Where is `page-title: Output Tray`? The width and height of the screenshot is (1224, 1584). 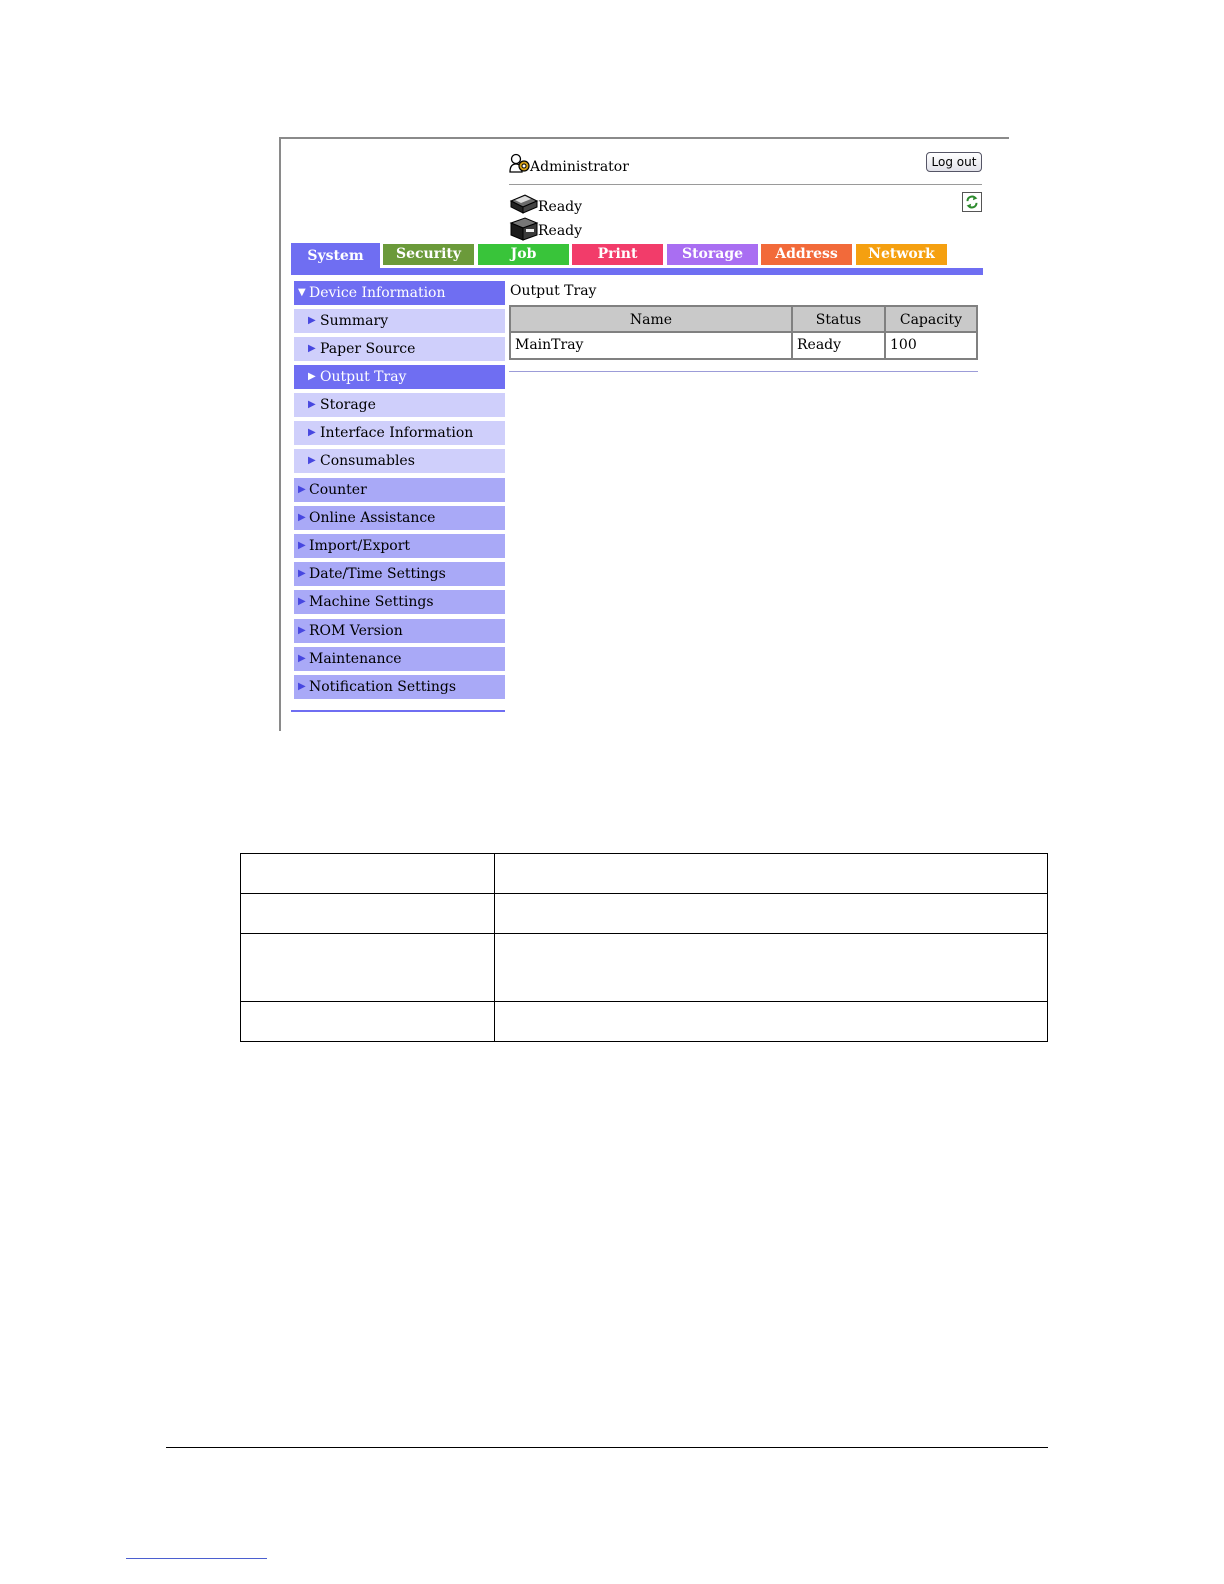 page-title: Output Tray is located at coordinates (553, 291).